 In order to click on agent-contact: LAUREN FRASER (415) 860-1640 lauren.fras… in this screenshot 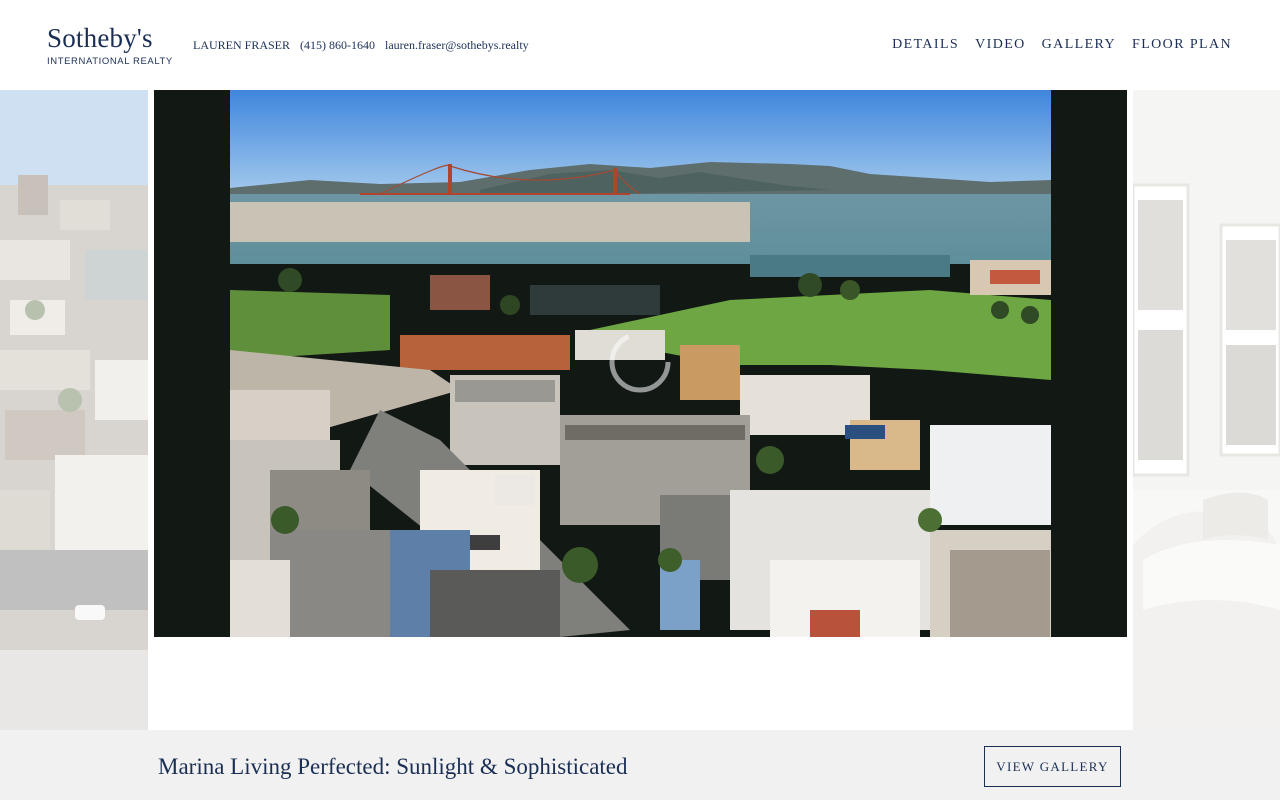, I will do `click(364, 45)`.